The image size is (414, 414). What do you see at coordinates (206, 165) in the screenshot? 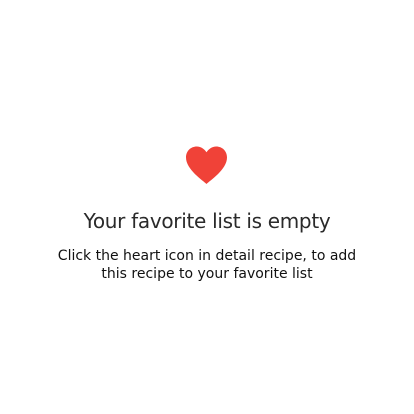
I see `heart-icon` at bounding box center [206, 165].